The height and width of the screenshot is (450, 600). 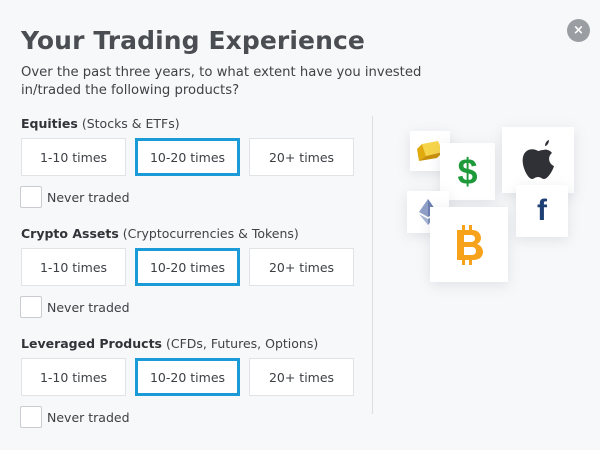 I want to click on bitcoin-tile, so click(x=469, y=244).